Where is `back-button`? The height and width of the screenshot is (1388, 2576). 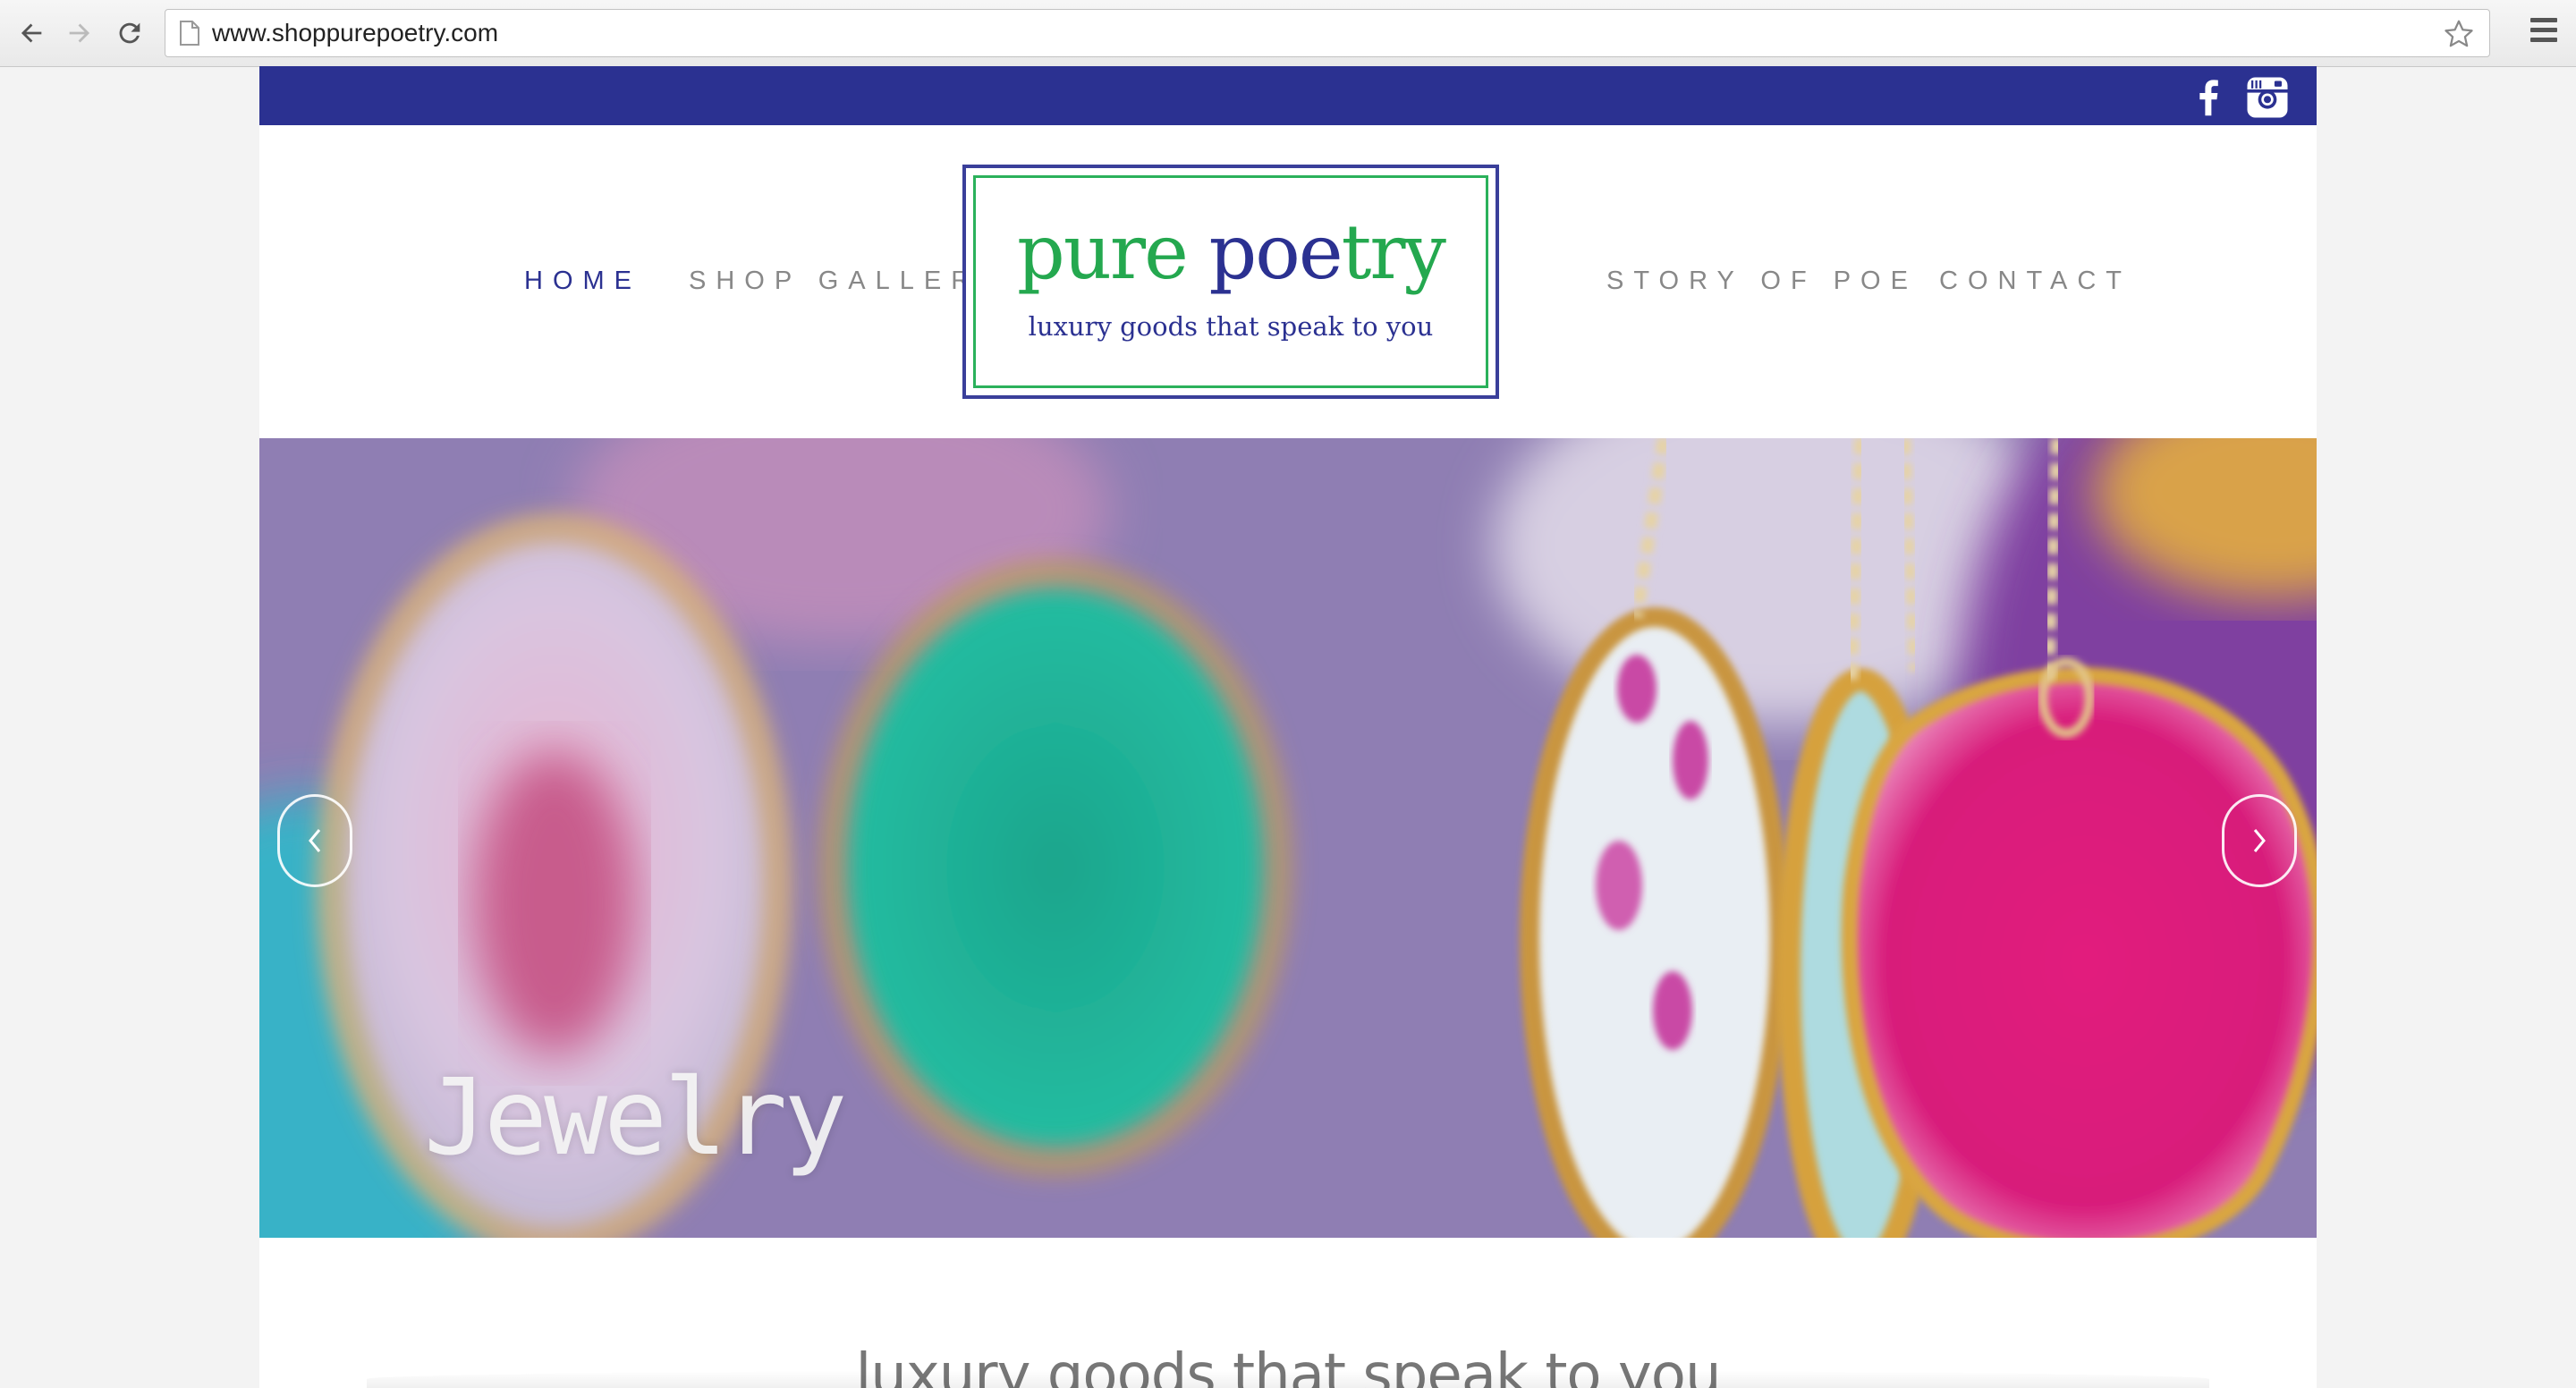 back-button is located at coordinates (31, 33).